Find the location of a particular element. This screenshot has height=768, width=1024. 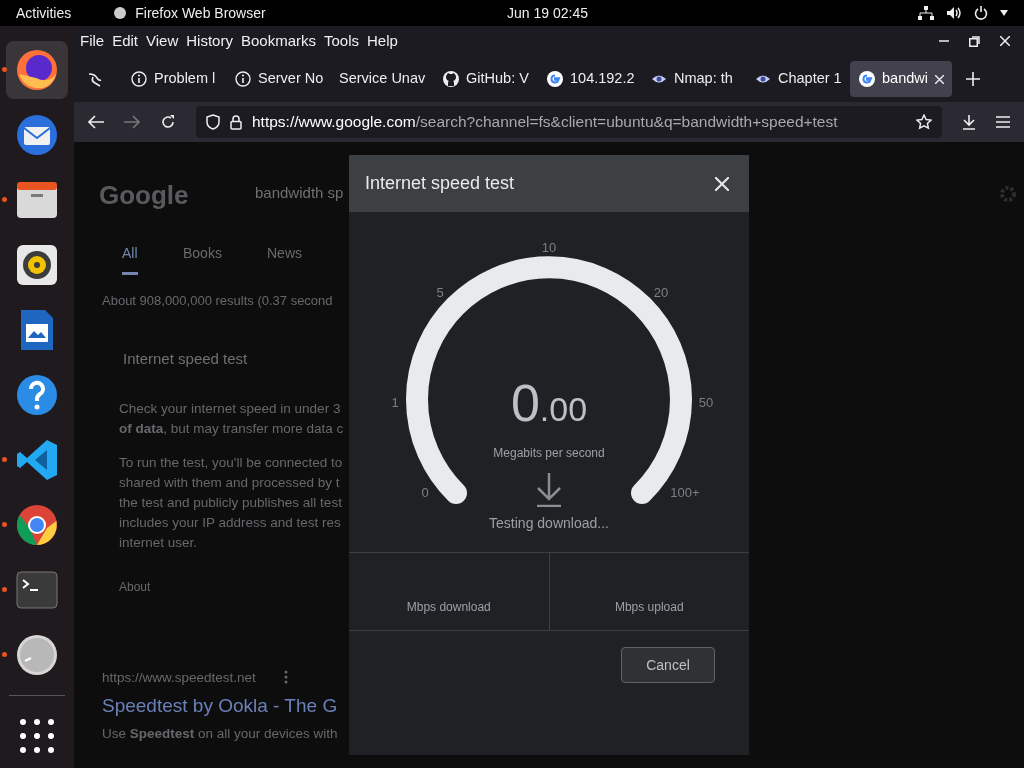

volume-icon is located at coordinates (954, 13).